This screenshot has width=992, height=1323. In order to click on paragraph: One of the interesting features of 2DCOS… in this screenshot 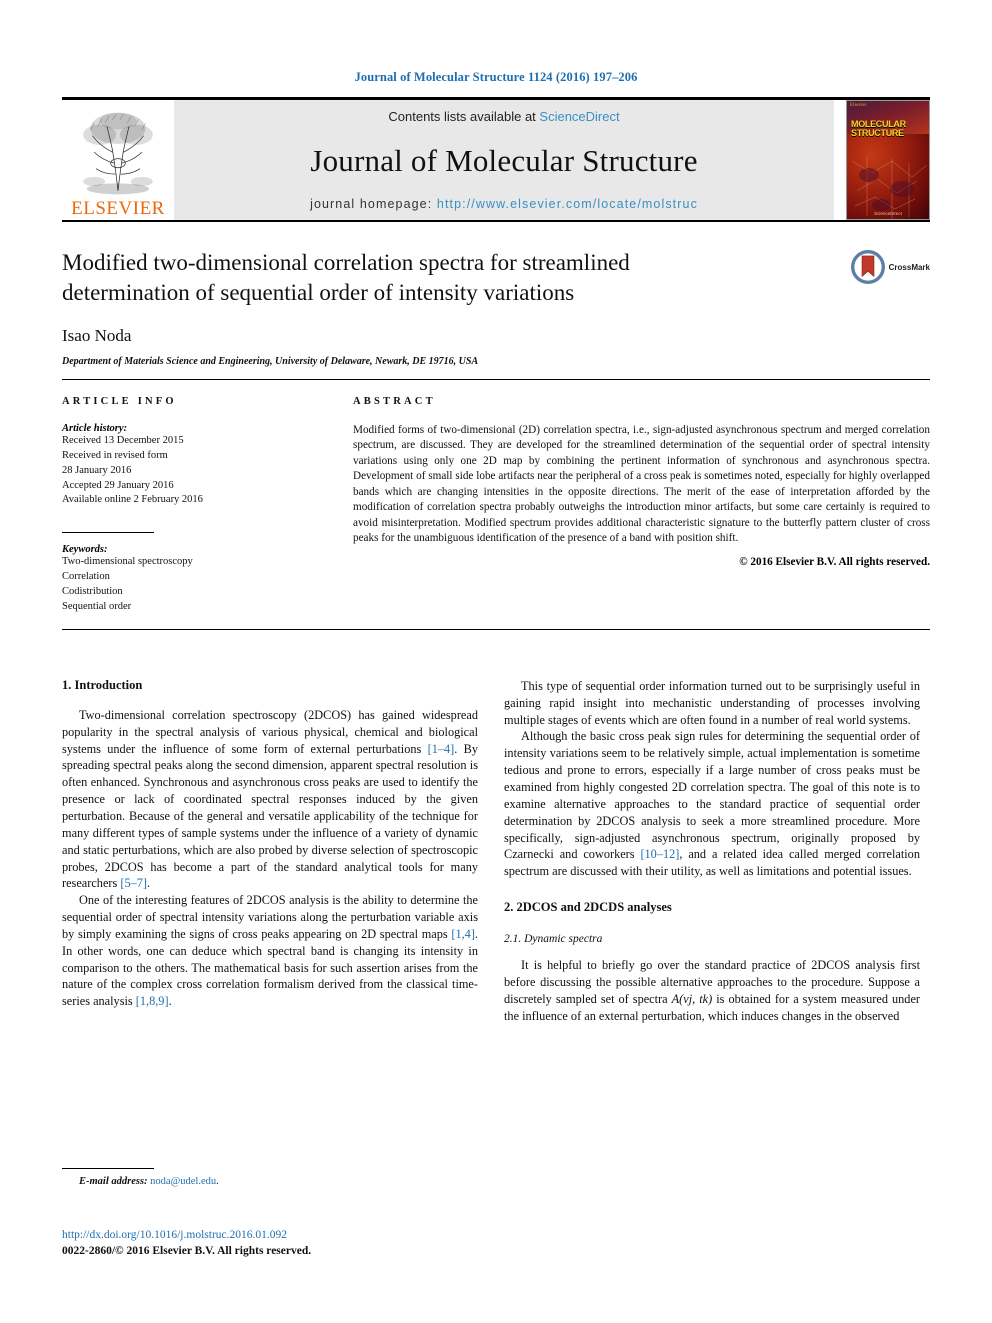, I will do `click(270, 951)`.